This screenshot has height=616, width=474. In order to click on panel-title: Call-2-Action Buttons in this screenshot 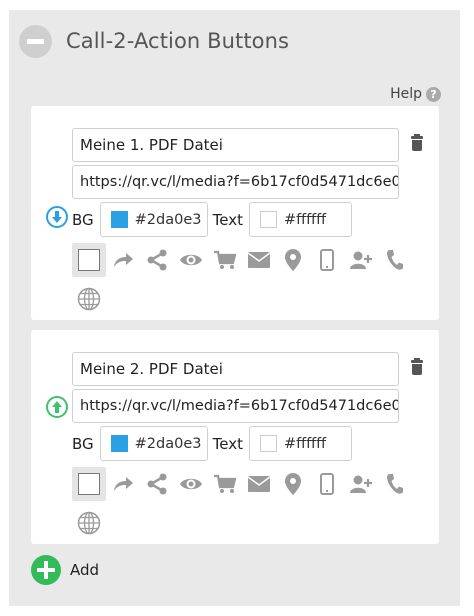, I will do `click(178, 41)`.